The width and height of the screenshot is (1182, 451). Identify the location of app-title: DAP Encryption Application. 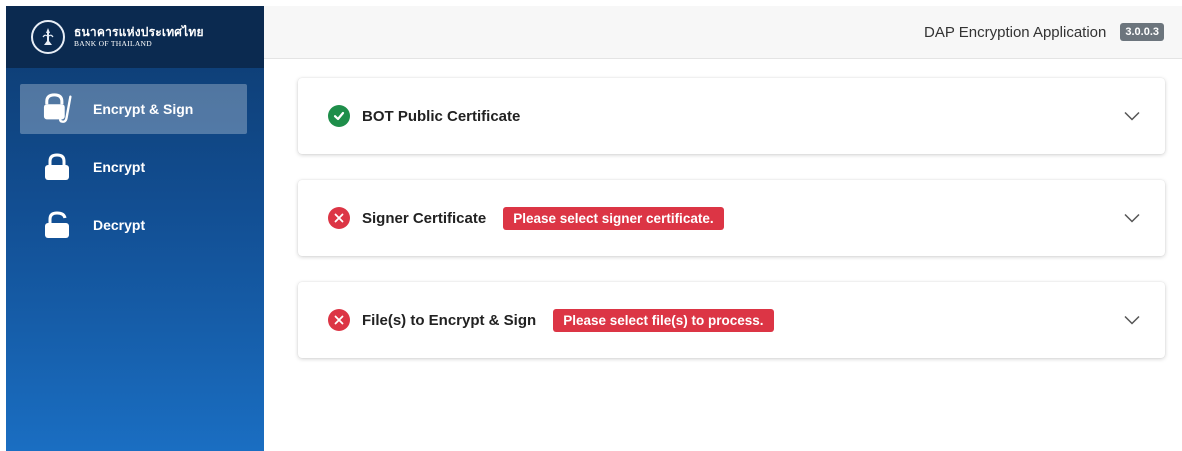
(1015, 32).